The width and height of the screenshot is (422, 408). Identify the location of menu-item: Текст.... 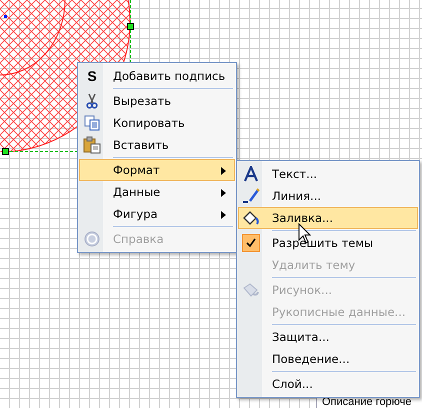
(328, 174).